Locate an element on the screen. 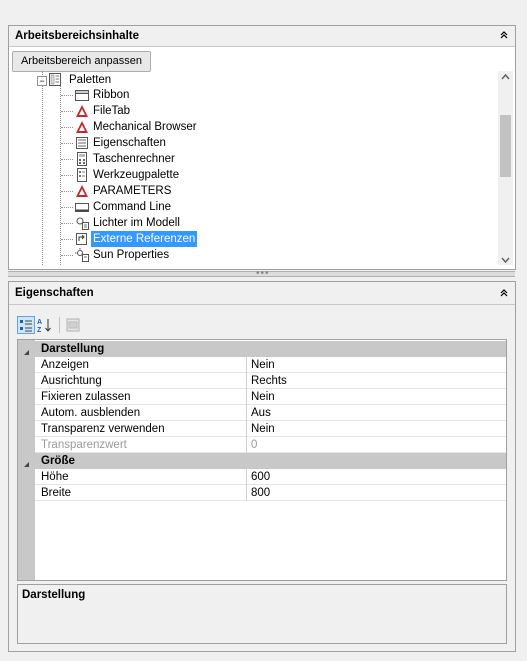 This screenshot has width=527, height=661. property-value: 0 is located at coordinates (254, 445).